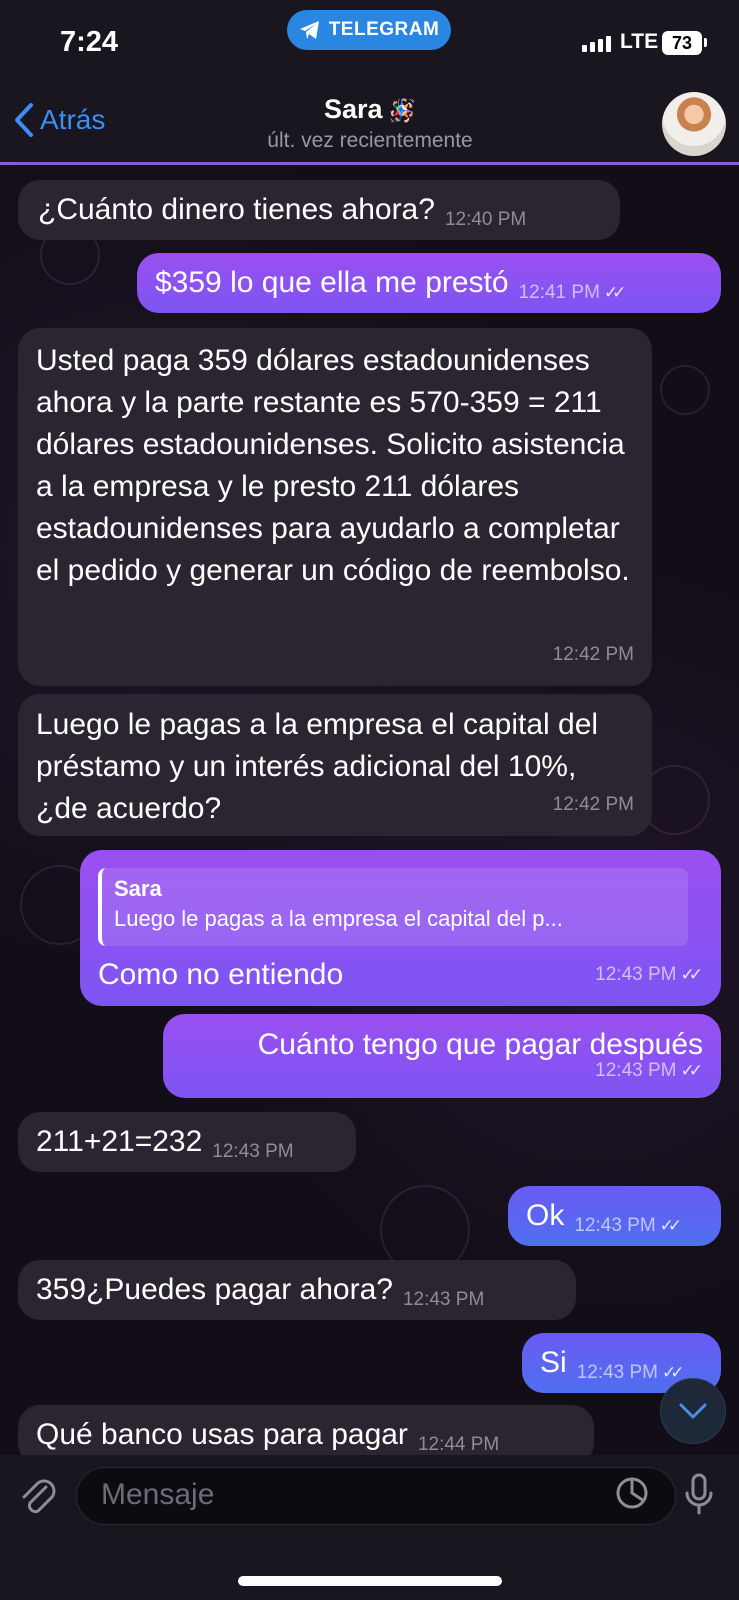 Image resolution: width=739 pixels, height=1600 pixels. What do you see at coordinates (221, 974) in the screenshot?
I see `message-text: Como no entiendo` at bounding box center [221, 974].